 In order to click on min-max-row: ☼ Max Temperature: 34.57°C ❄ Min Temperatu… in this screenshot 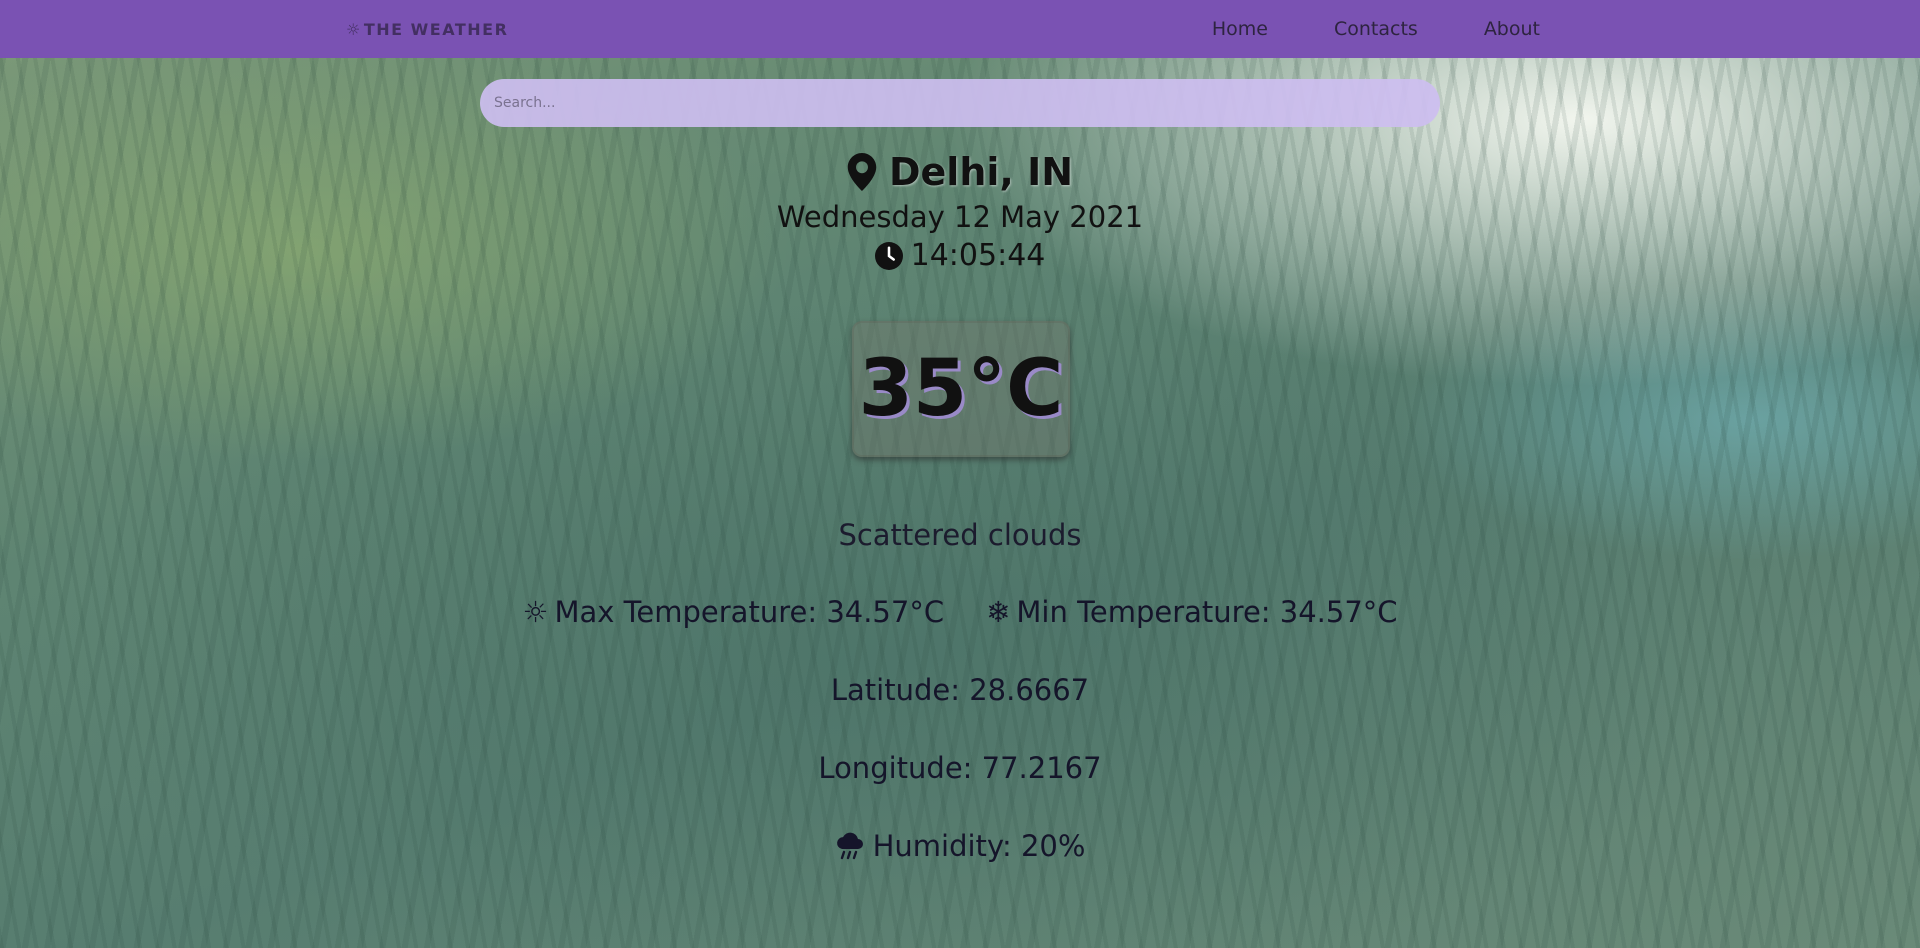, I will do `click(960, 612)`.